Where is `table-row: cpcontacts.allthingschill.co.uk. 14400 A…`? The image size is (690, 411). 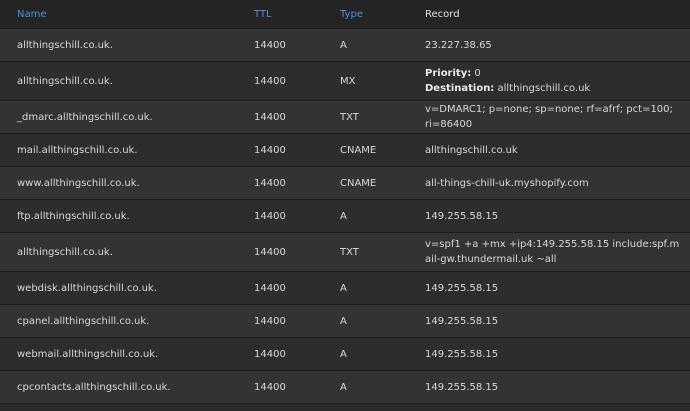
table-row: cpcontacts.allthingschill.co.uk. 14400 A… is located at coordinates (345, 387).